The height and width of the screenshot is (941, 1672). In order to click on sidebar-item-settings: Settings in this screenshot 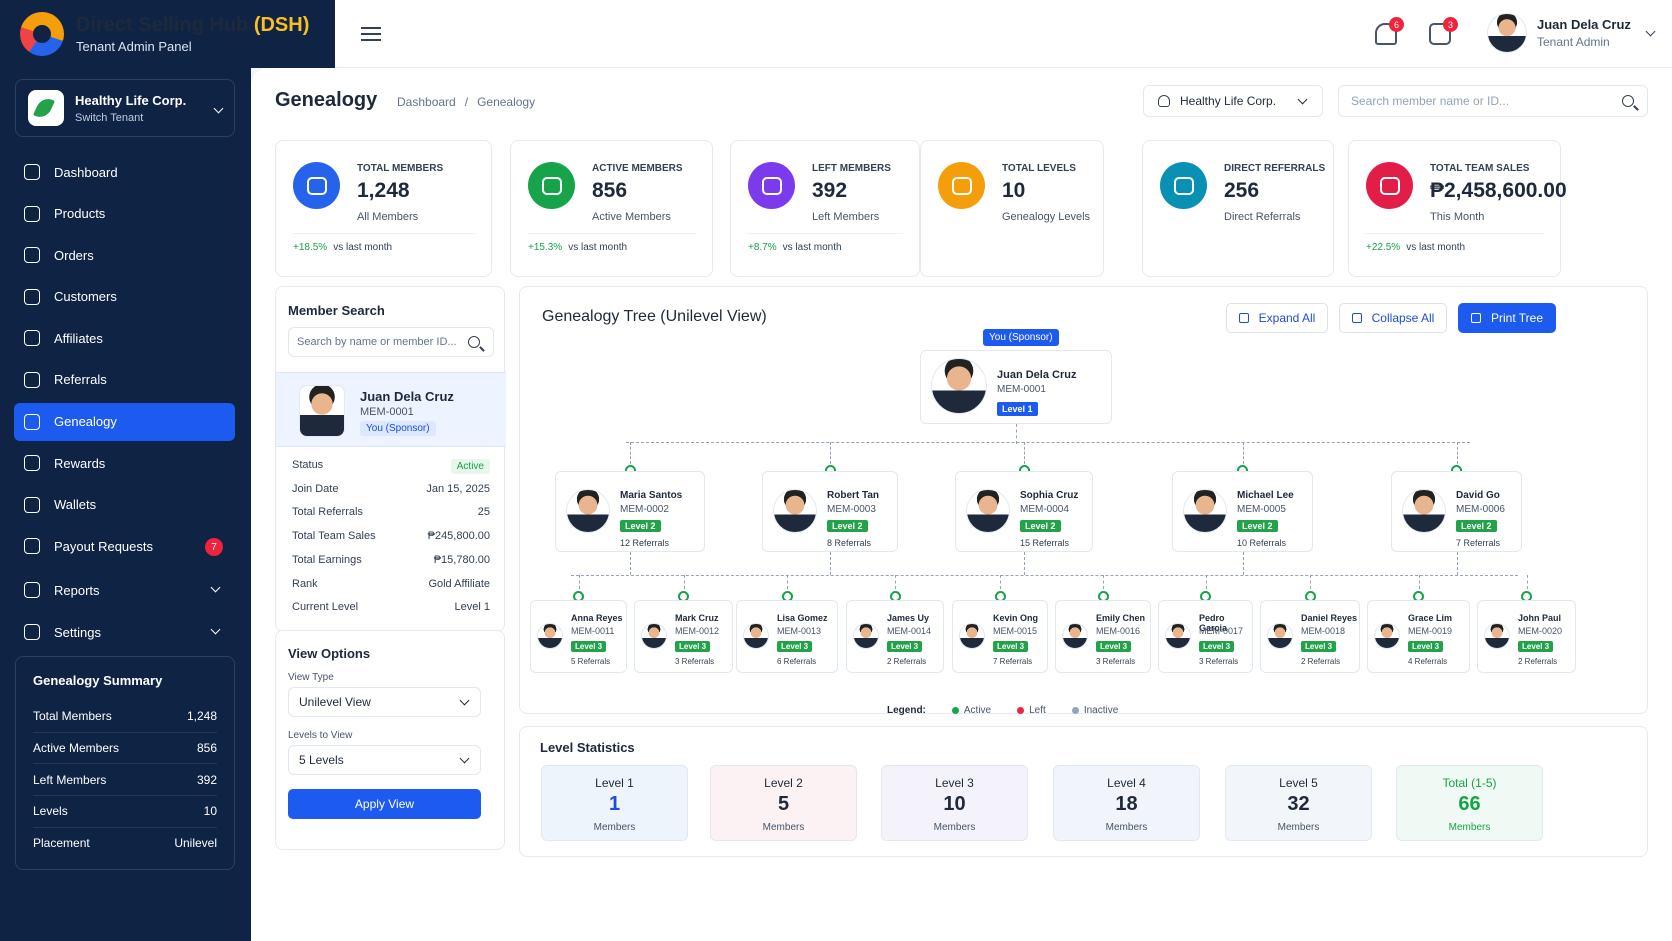, I will do `click(124, 632)`.